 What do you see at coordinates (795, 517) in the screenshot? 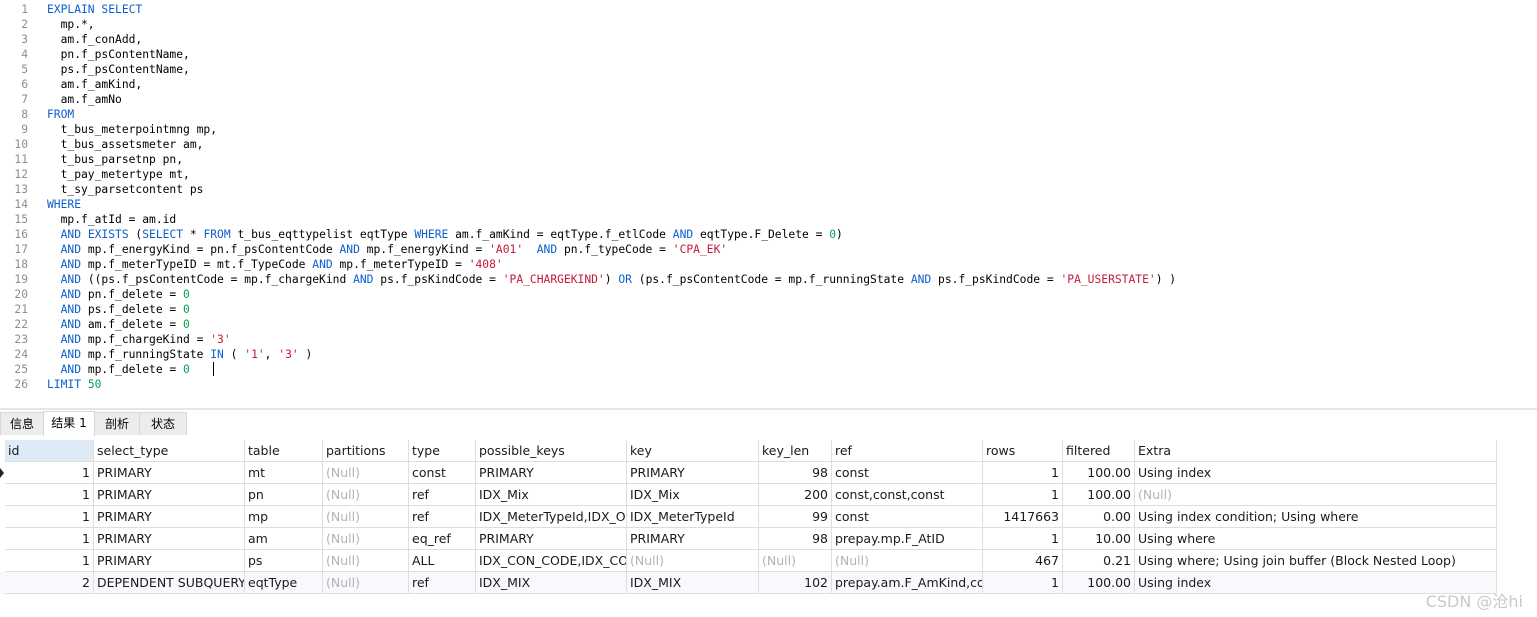
I see `grid-cell: 99` at bounding box center [795, 517].